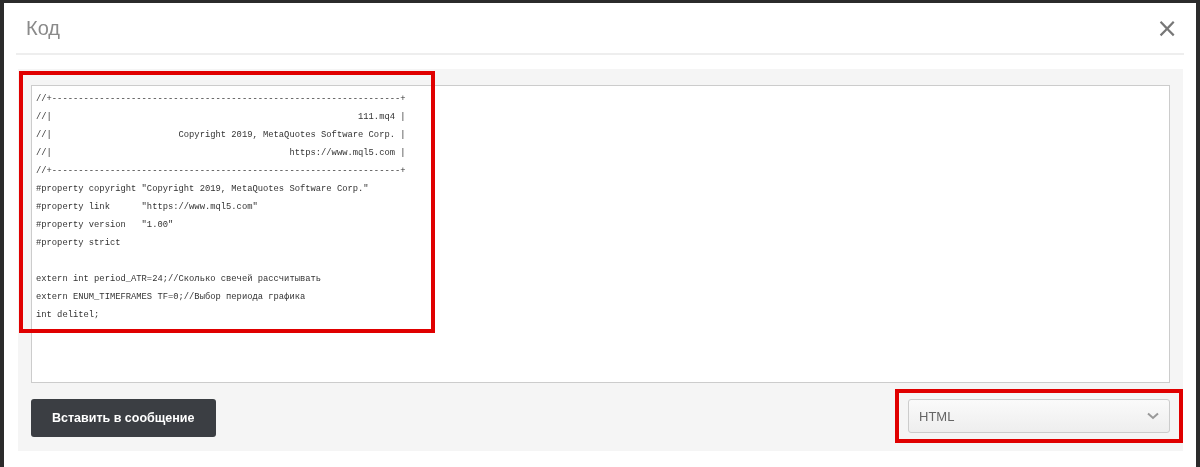 This screenshot has width=1200, height=467. Describe the element at coordinates (1167, 28) in the screenshot. I see `close-button: ×` at that location.